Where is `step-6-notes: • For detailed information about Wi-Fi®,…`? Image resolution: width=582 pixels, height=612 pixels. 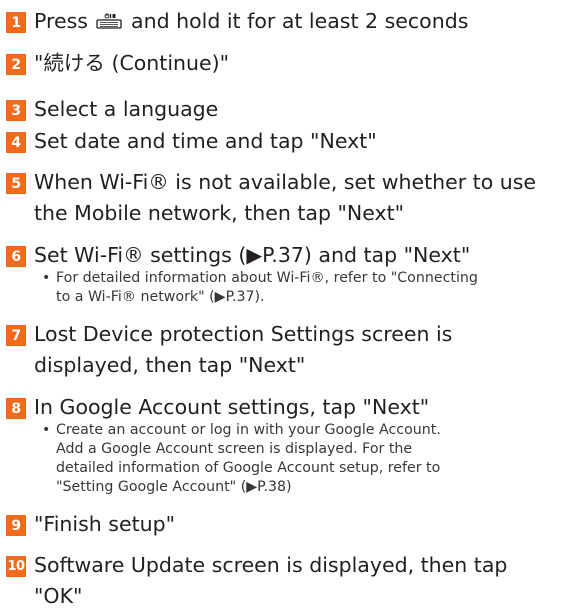
step-6-notes: • For detailed information about Wi-Fi®,… is located at coordinates (292, 288).